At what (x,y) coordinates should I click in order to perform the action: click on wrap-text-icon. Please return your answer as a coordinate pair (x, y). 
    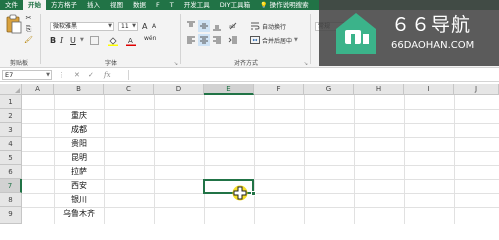
    Looking at the image, I should click on (255, 26).